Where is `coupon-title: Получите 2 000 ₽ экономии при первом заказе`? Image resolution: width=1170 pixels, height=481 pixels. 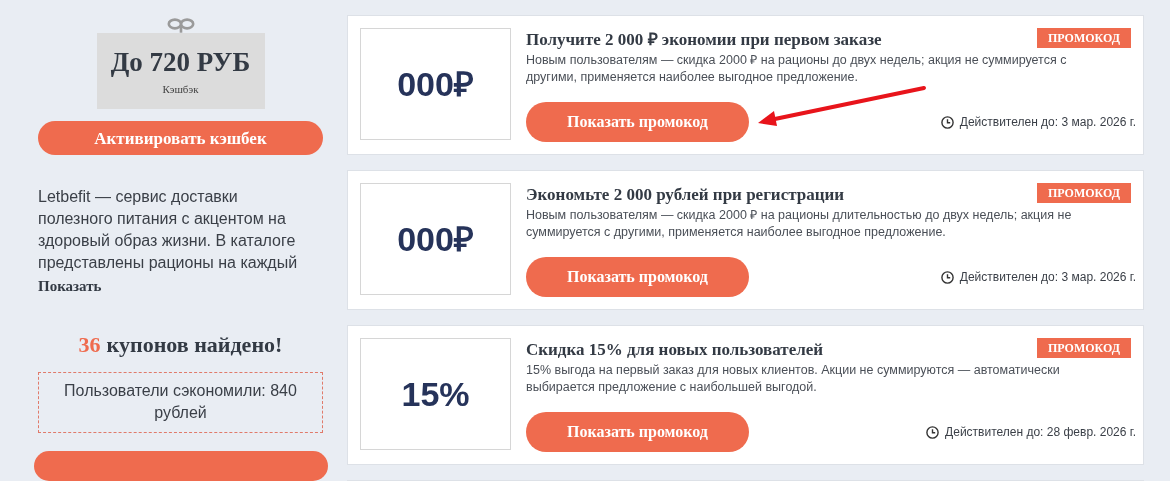 coupon-title: Получите 2 000 ₽ экономии при первом заказе is located at coordinates (704, 40).